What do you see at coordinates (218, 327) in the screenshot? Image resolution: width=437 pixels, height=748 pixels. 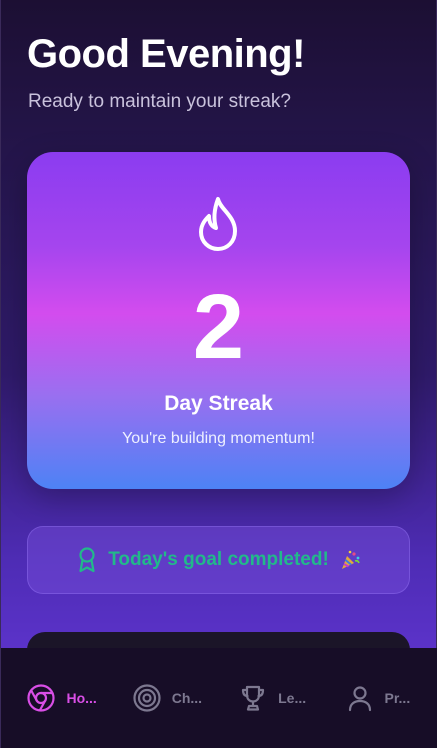 I see `streak-count: 2` at bounding box center [218, 327].